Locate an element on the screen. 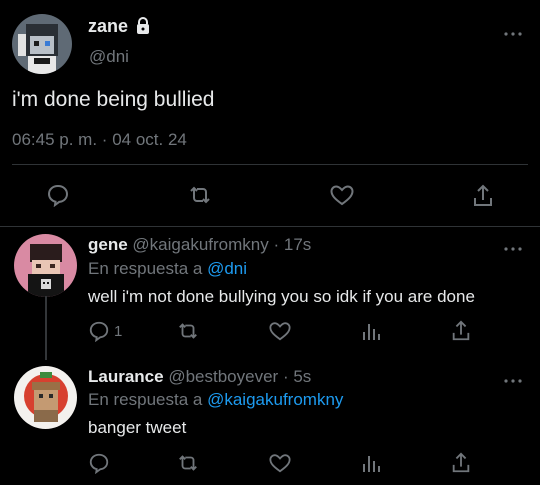 The height and width of the screenshot is (485, 540). author-handle: @dni is located at coordinates (109, 57).